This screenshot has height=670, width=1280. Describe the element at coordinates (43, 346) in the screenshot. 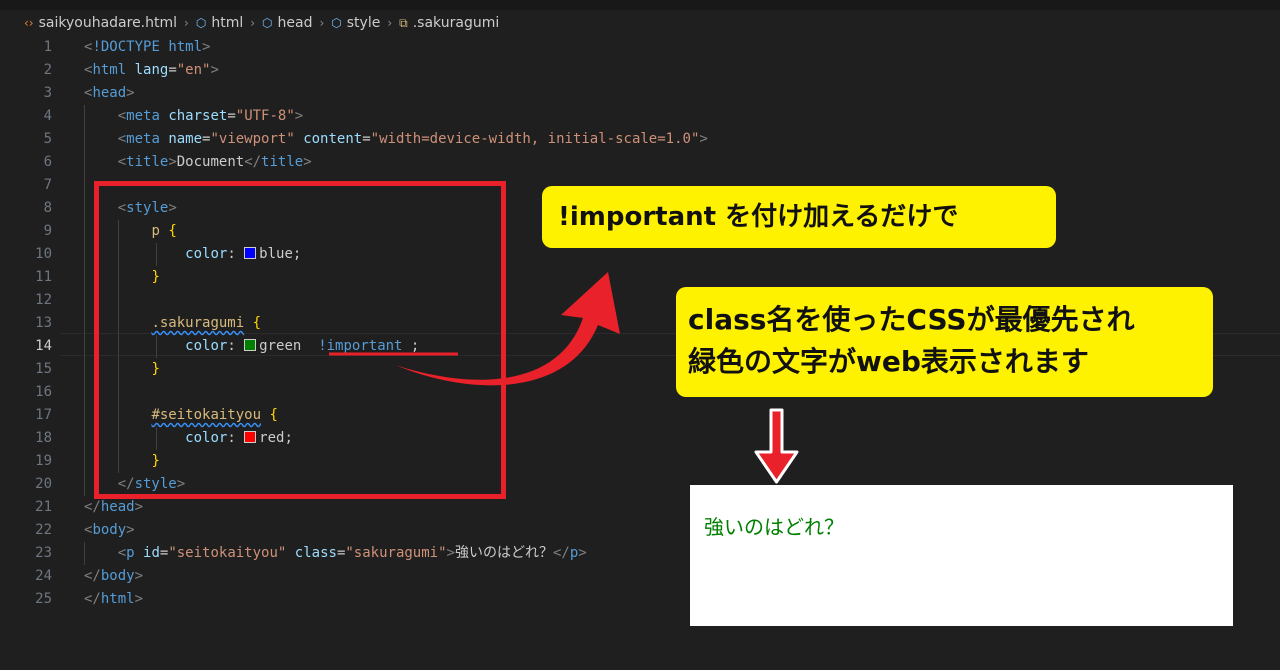

I see `line-number: 14` at that location.